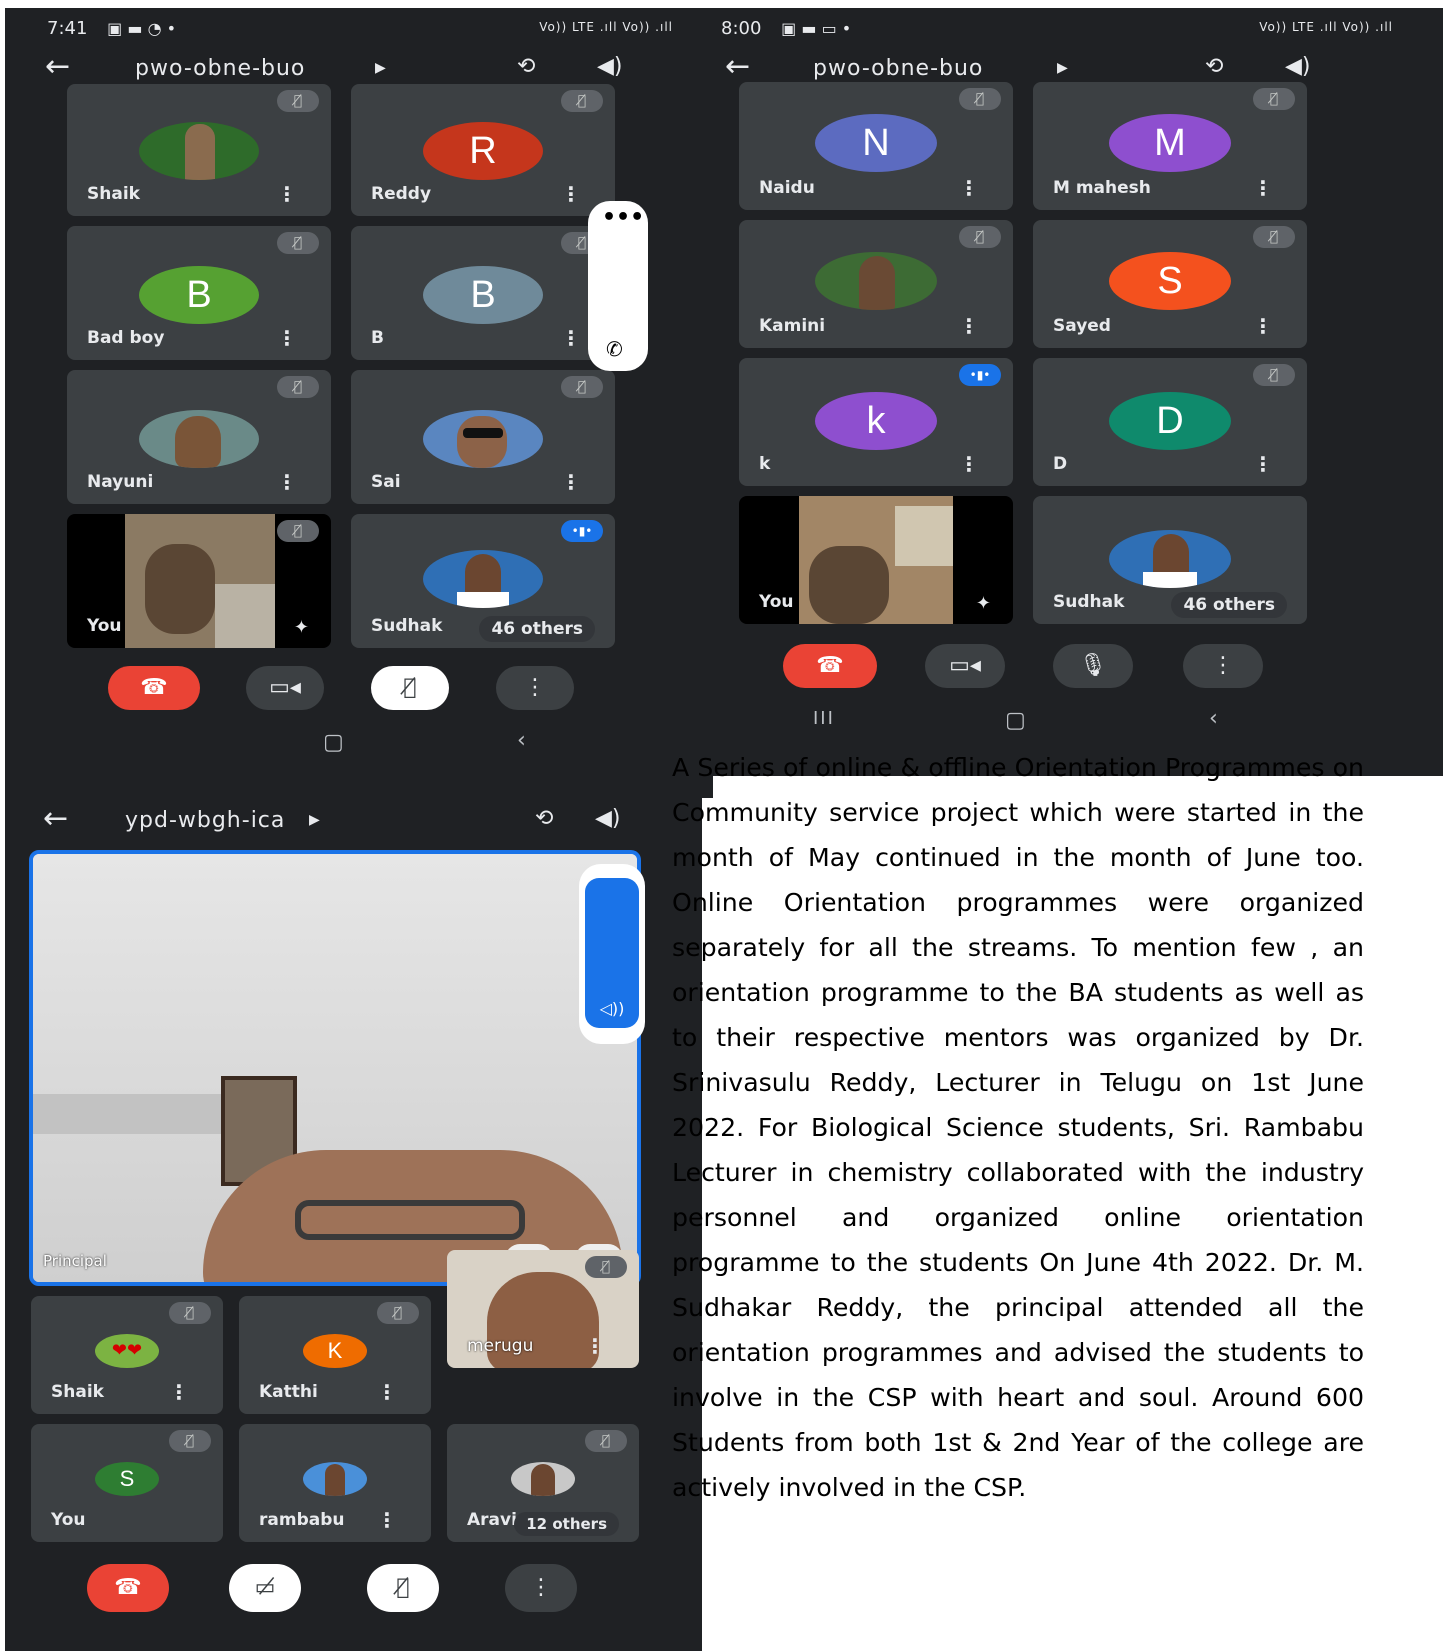  Describe the element at coordinates (543, 1479) in the screenshot. I see `participant-photo` at that location.